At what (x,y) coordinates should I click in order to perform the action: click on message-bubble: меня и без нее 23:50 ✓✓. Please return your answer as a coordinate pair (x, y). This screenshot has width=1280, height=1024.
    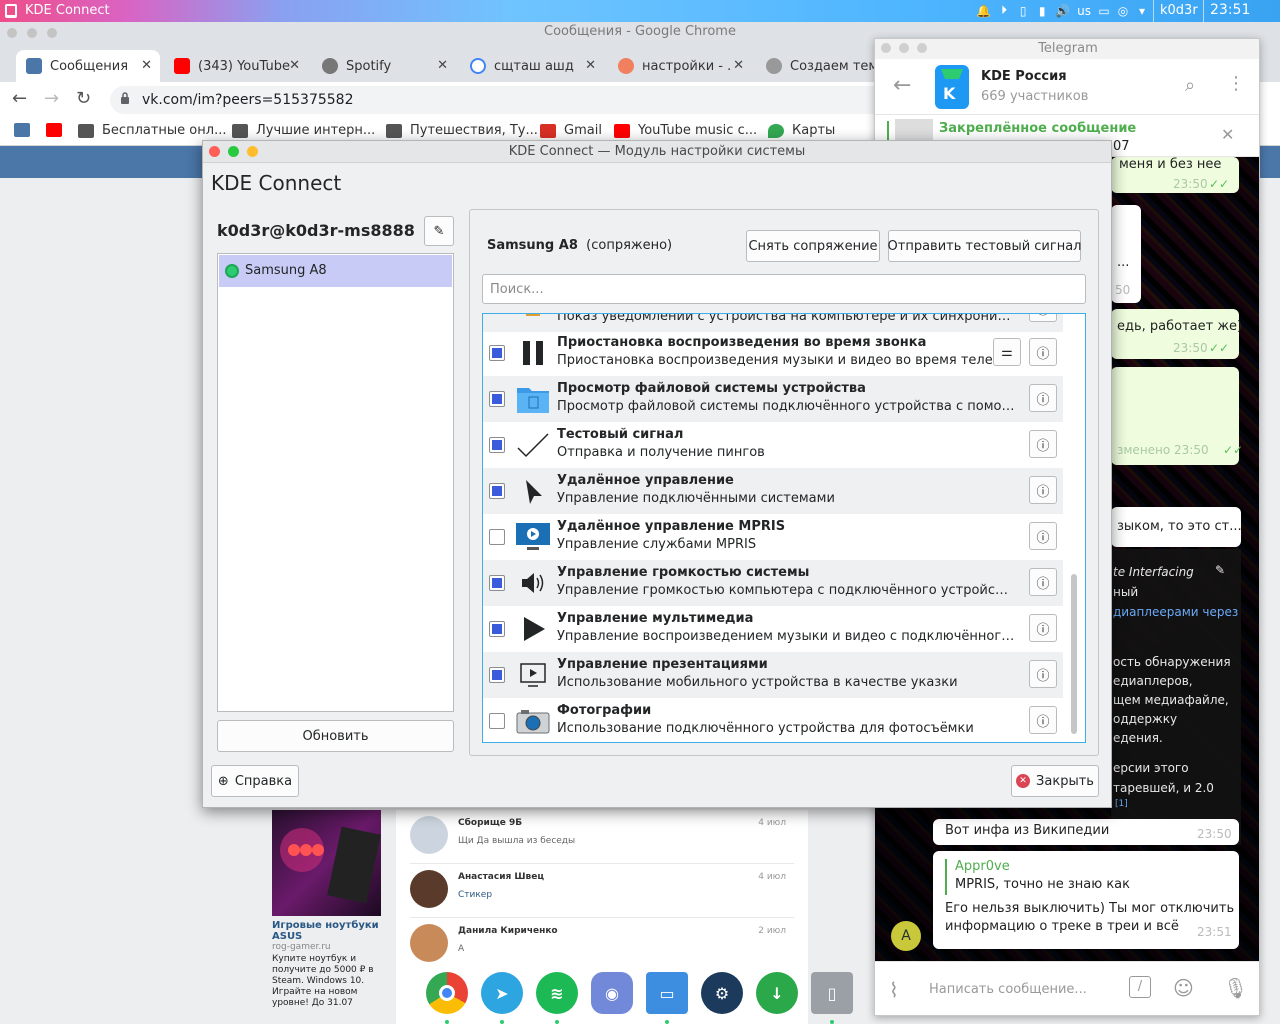
    Looking at the image, I should click on (1175, 175).